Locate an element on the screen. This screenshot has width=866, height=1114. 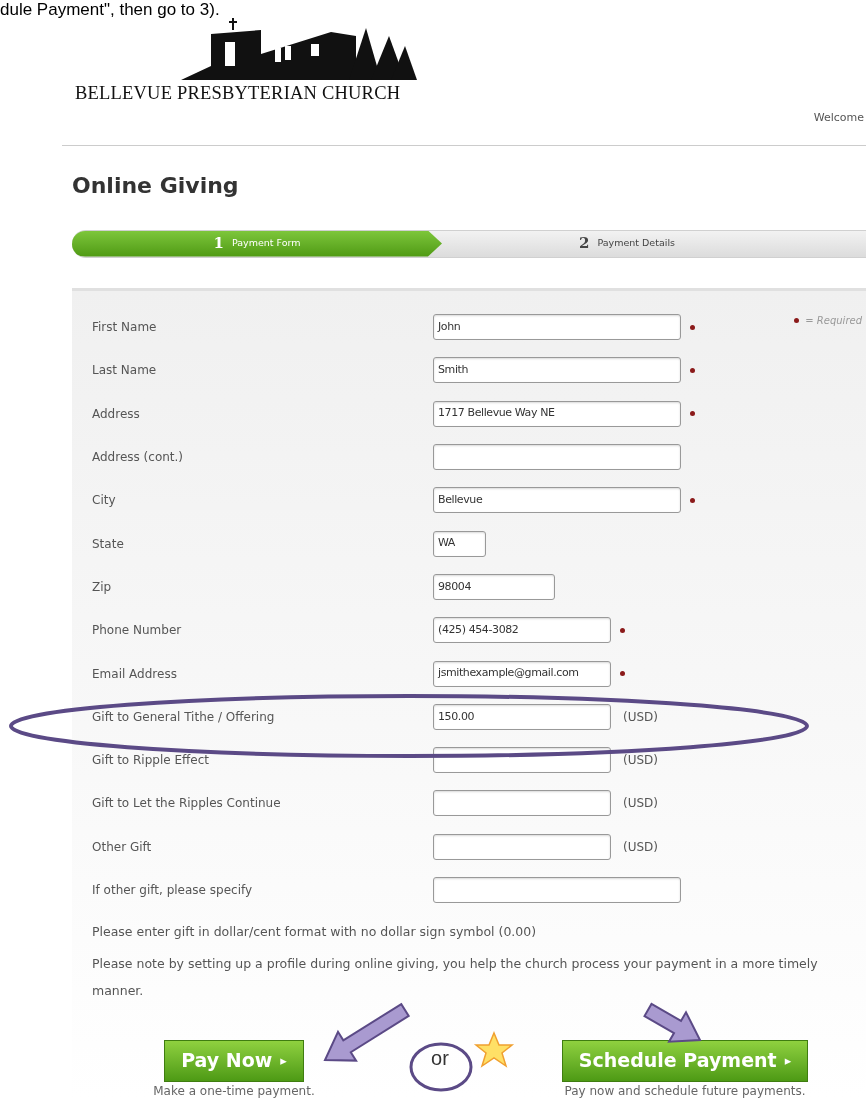
caption-text: dule Payment", then go to 3). is located at coordinates (110, 9).